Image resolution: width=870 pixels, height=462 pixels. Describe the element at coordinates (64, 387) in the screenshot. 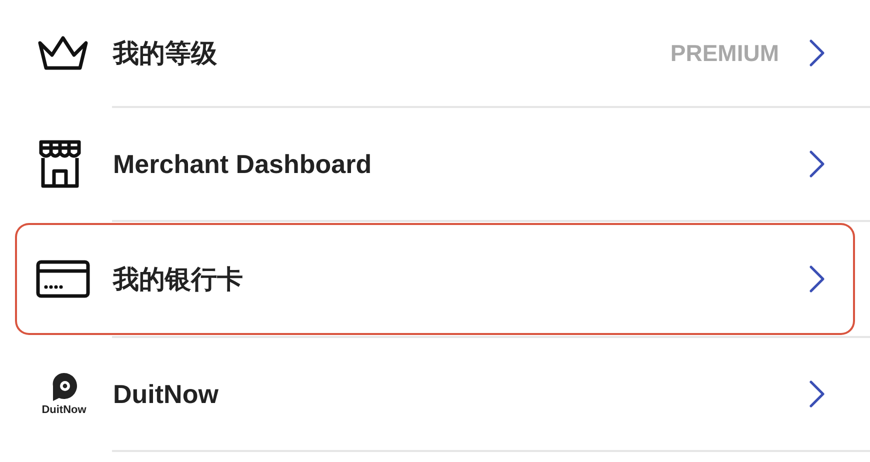

I see `pin-logo-icon` at that location.